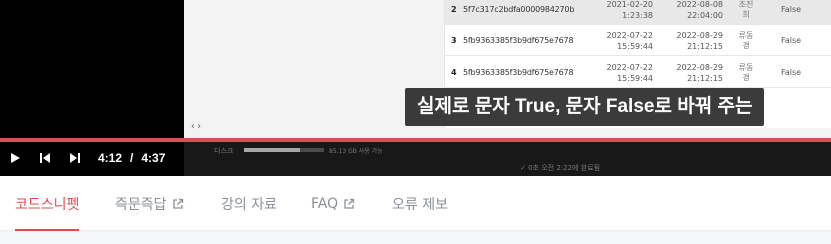 Image resolution: width=831 pixels, height=244 pixels. I want to click on play-button, so click(15, 158).